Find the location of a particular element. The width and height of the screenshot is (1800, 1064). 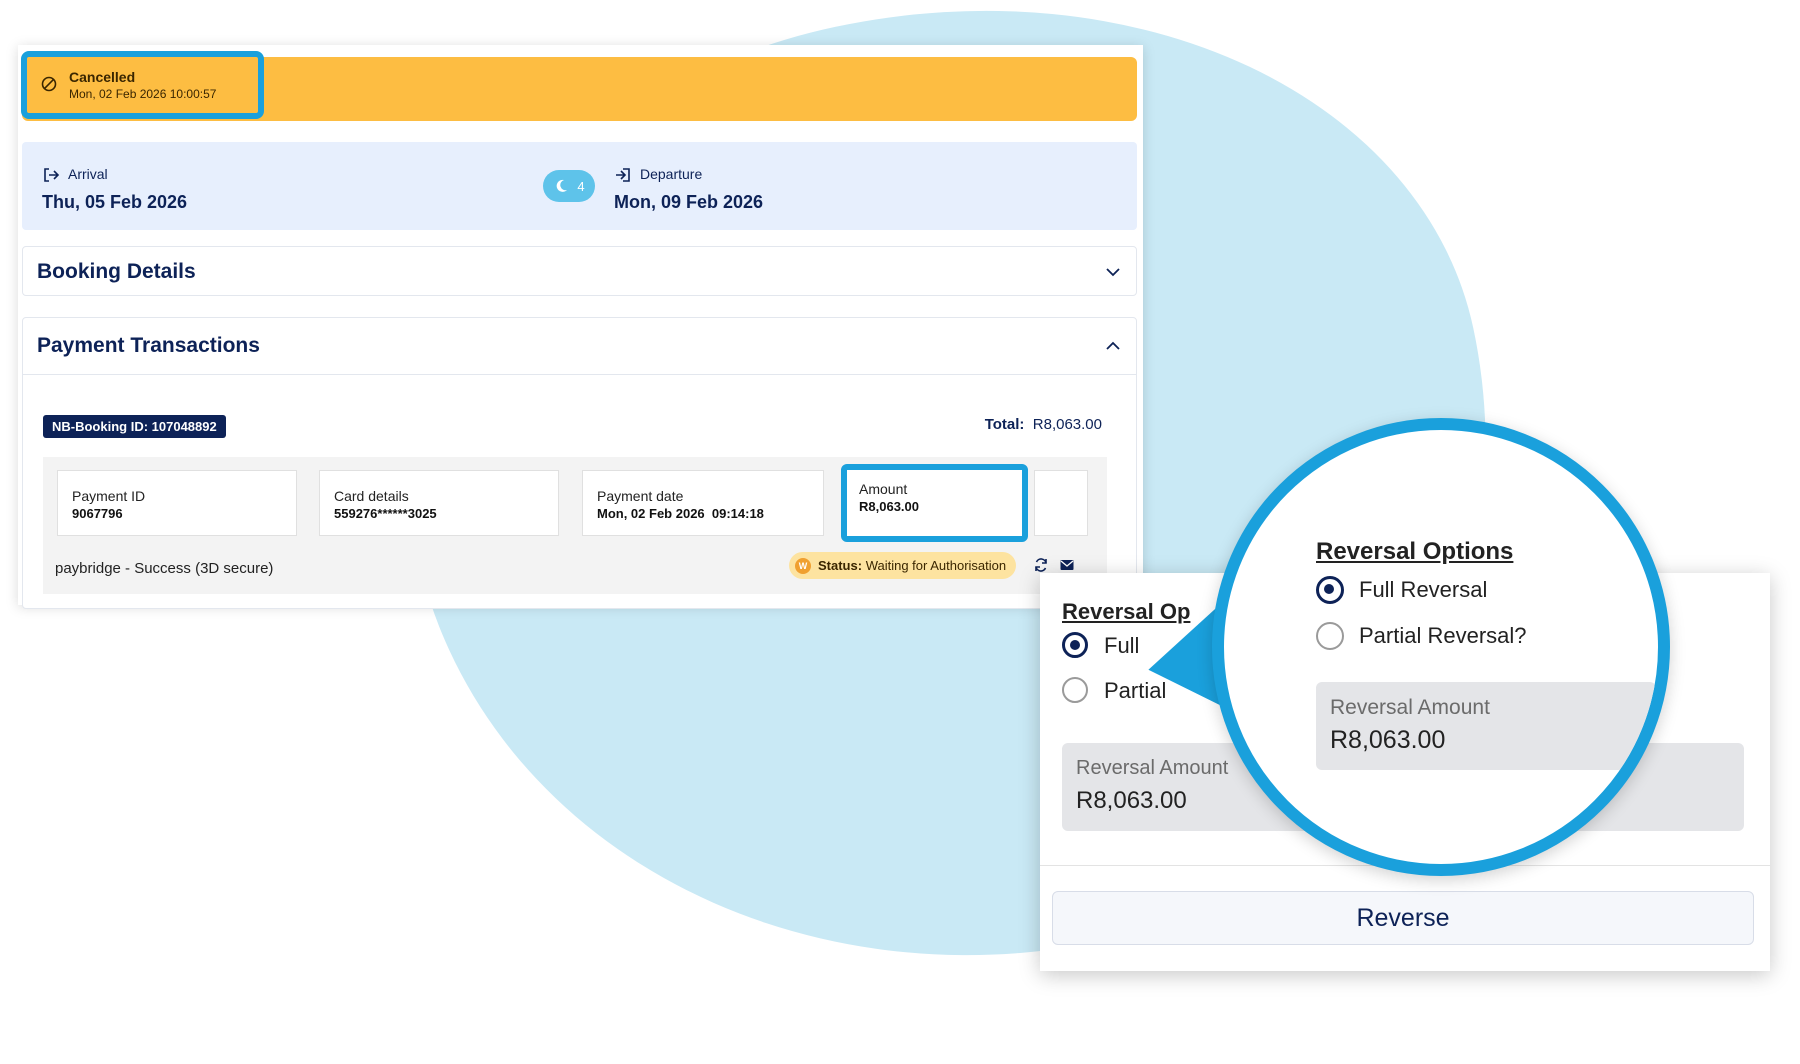

reversal-amount-field-zoomed: Reversal Amount R8,063.00 is located at coordinates (1486, 726).